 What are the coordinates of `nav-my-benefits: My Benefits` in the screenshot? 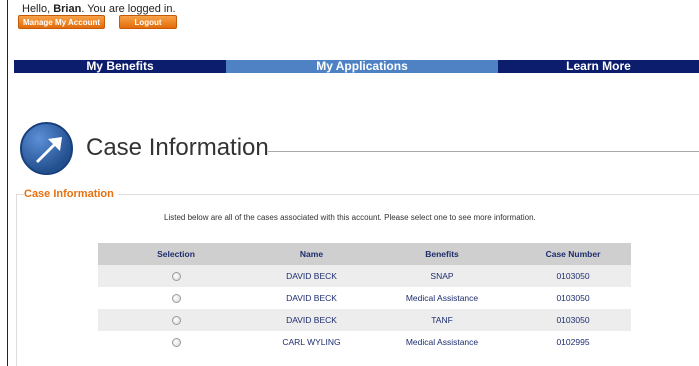 It's located at (120, 66).